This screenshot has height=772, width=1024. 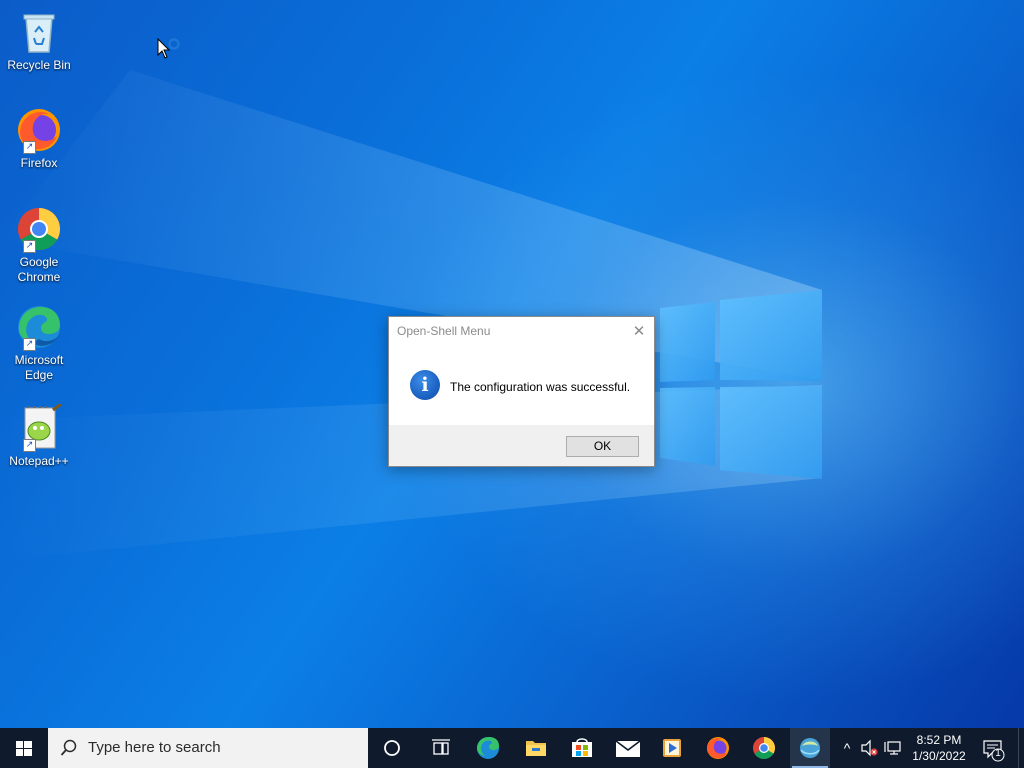 I want to click on network-icon, so click(x=892, y=748).